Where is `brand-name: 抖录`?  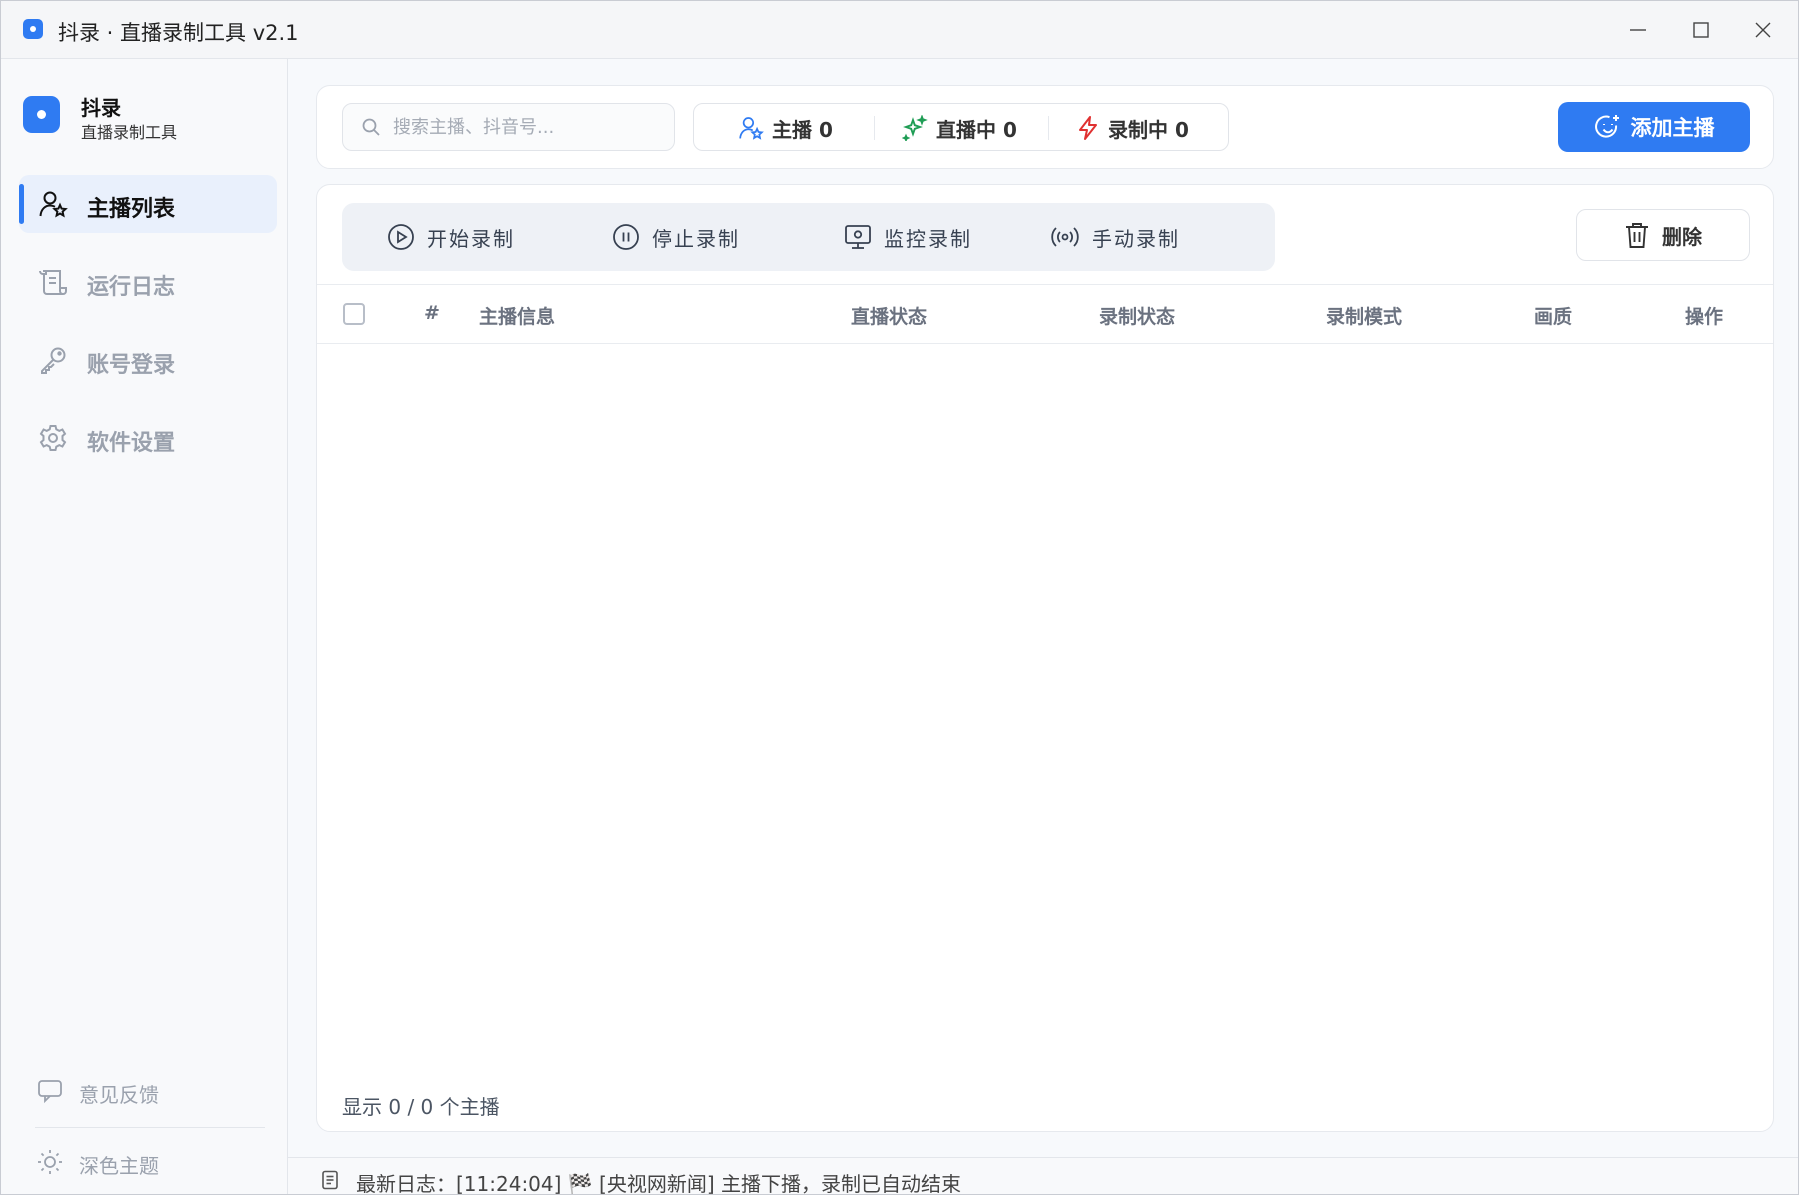
brand-name: 抖录 is located at coordinates (101, 108).